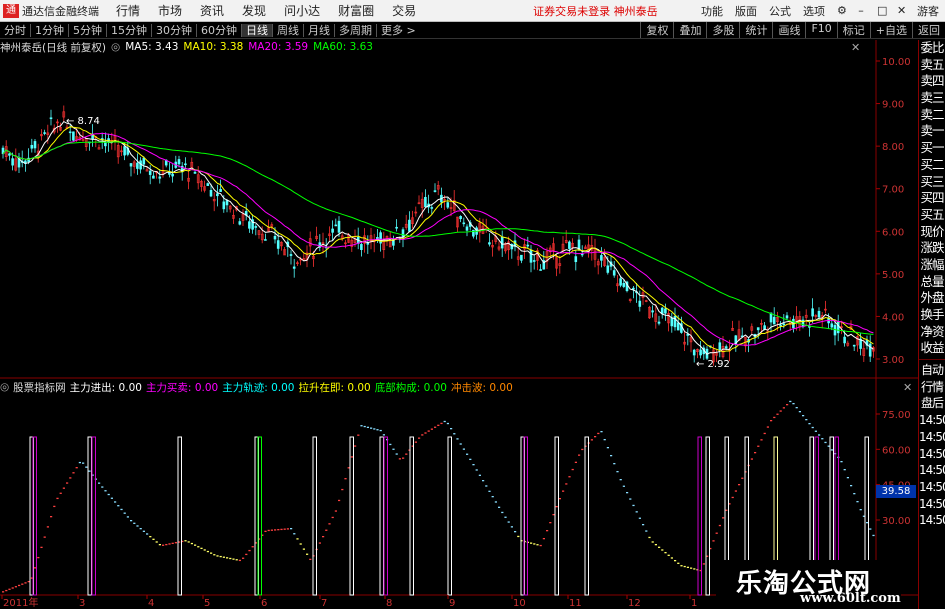  I want to click on tool-huaxian: 画线, so click(788, 30).